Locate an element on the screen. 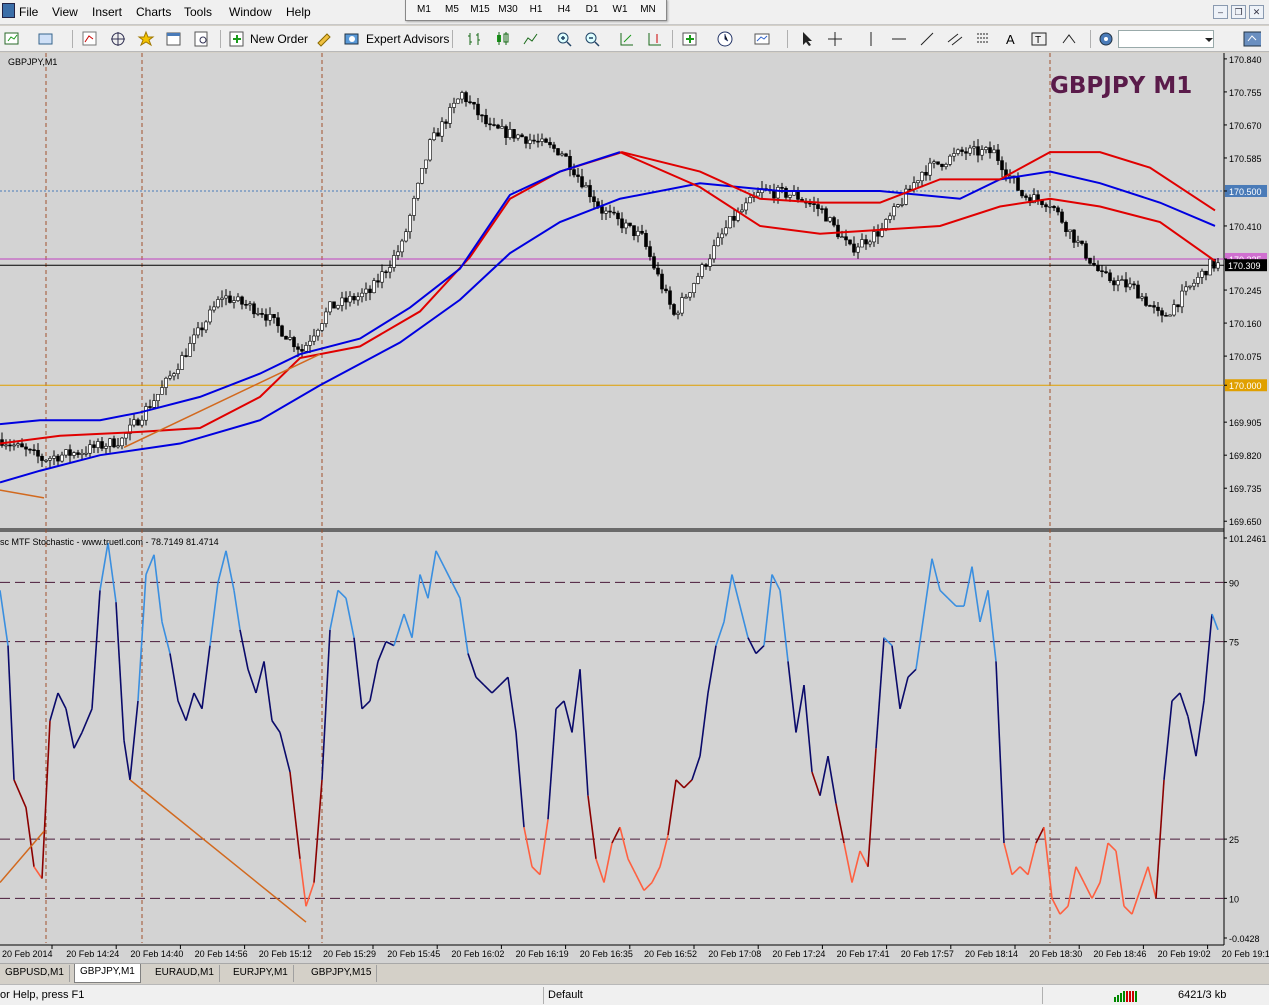  options-gear-icon is located at coordinates (1106, 39).